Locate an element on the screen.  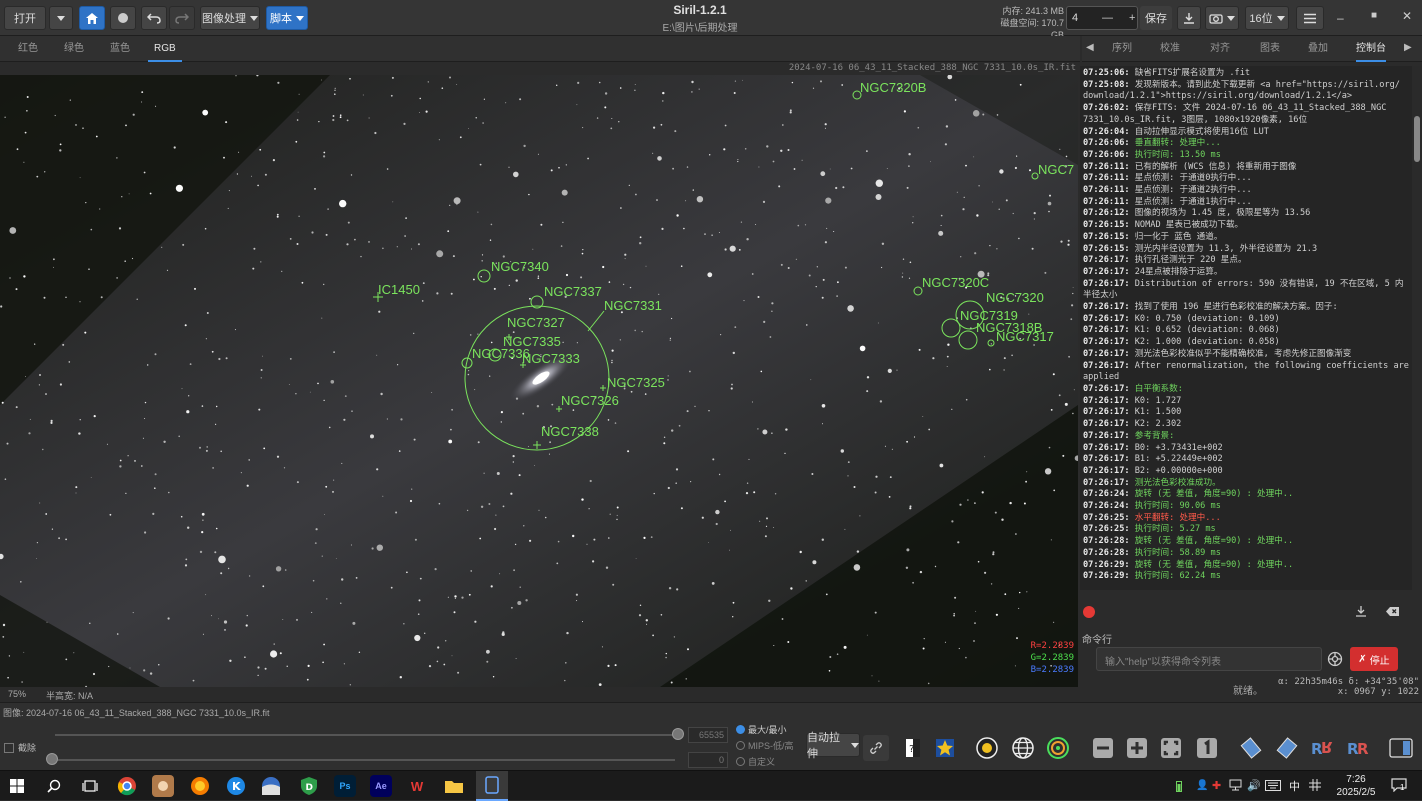
star-mode-button is located at coordinates (945, 748).